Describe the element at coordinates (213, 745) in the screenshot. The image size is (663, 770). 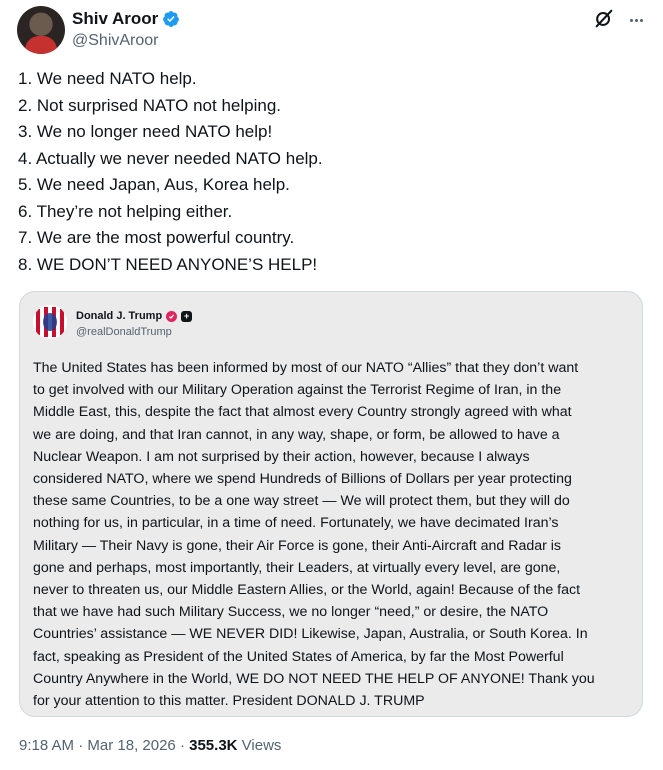
I see `views-count: 355.3K` at that location.